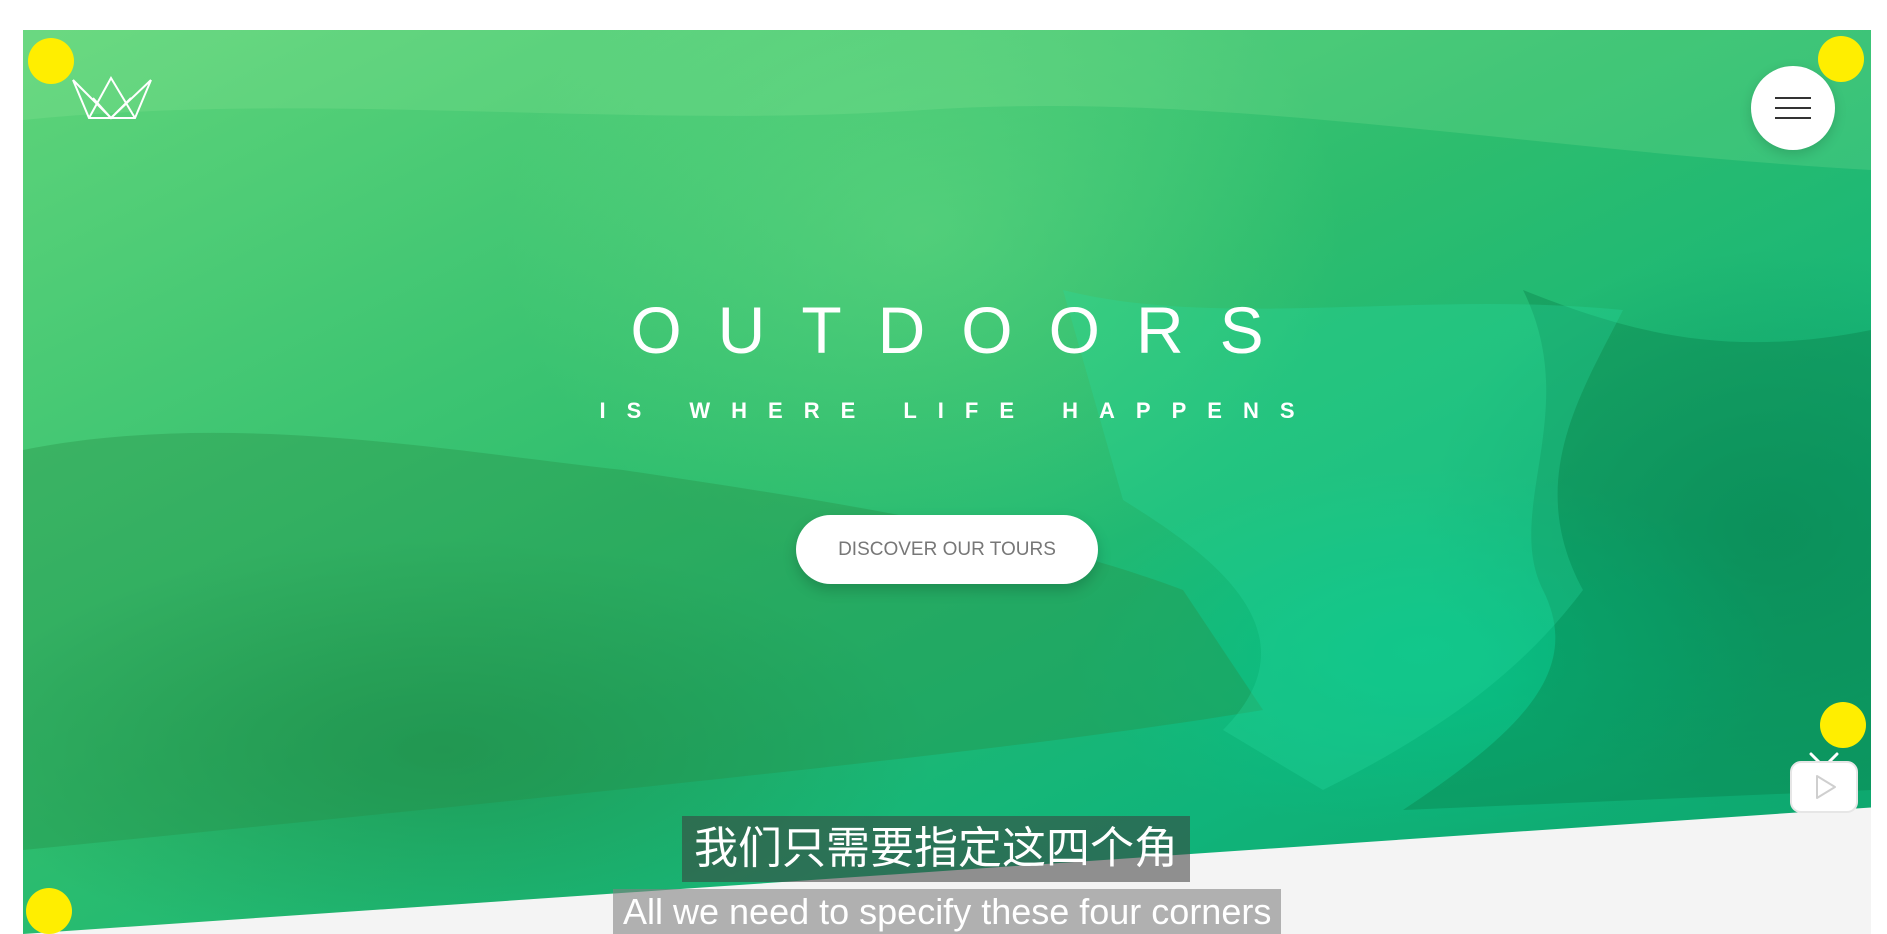 Image resolution: width=1887 pixels, height=934 pixels. What do you see at coordinates (1843, 725) in the screenshot?
I see `corner-marker-bottom-right` at bounding box center [1843, 725].